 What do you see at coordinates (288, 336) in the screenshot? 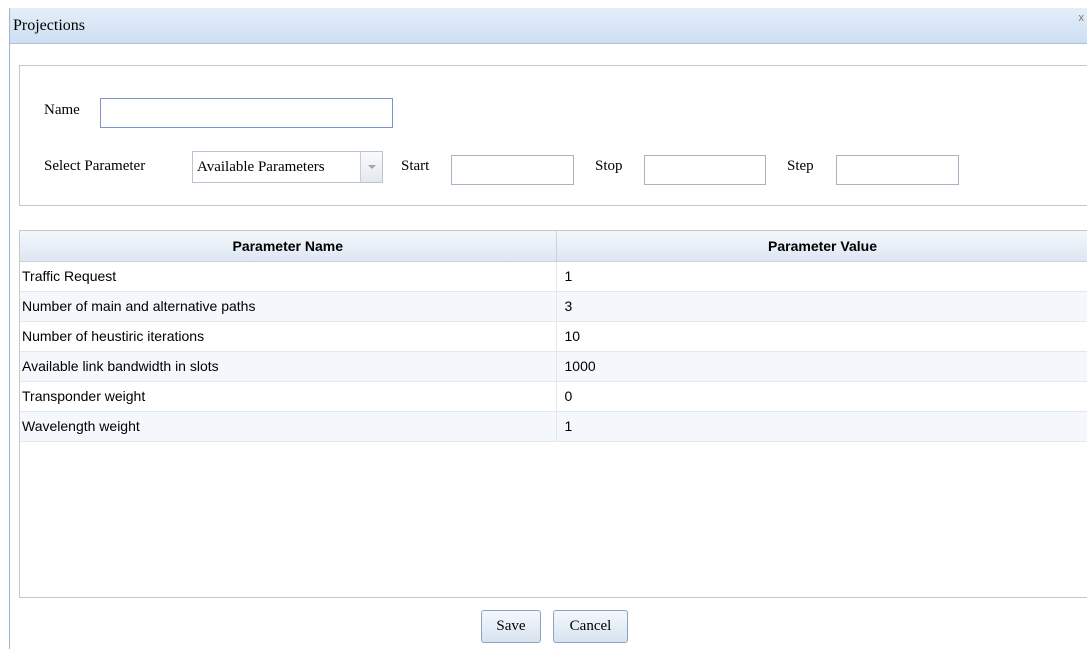
I see `parameter-name-cell: Number of heustiric iterations` at bounding box center [288, 336].